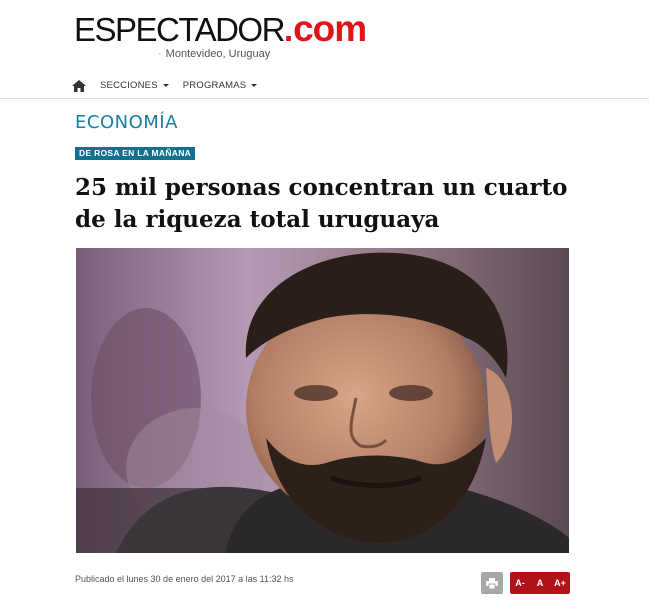 The image size is (649, 606). I want to click on font-normal-button: A, so click(540, 583).